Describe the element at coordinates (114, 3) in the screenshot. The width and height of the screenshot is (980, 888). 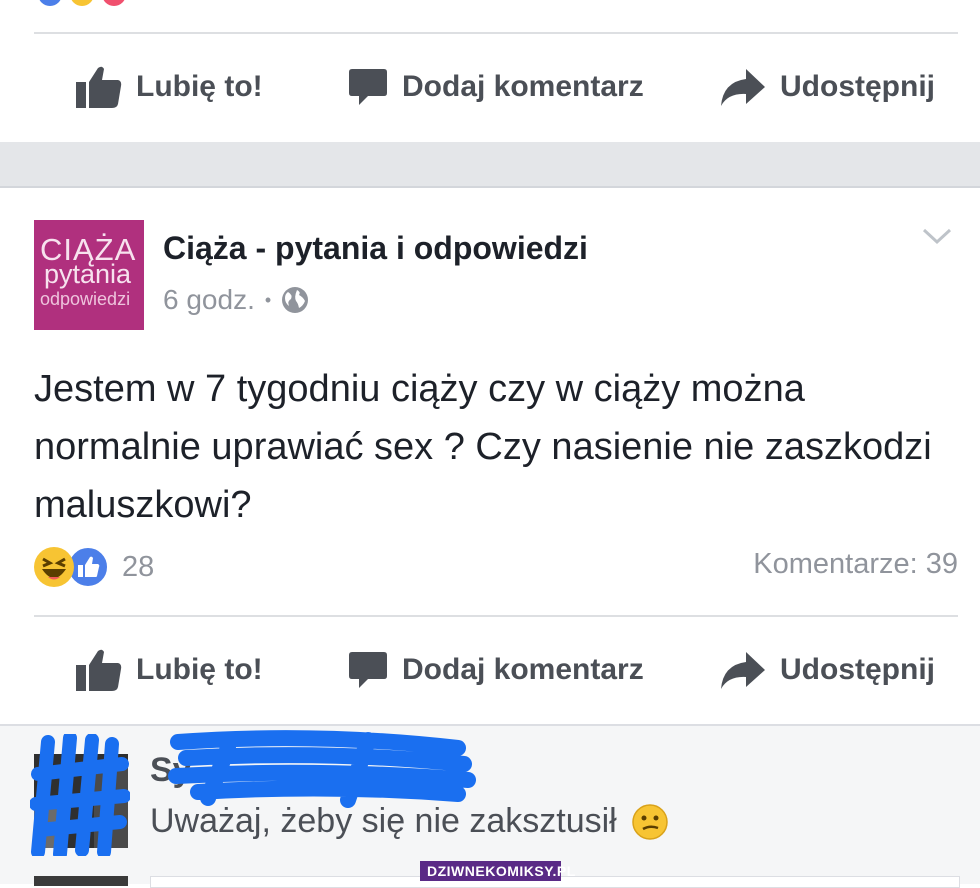
I see `love-reaction-icon` at that location.